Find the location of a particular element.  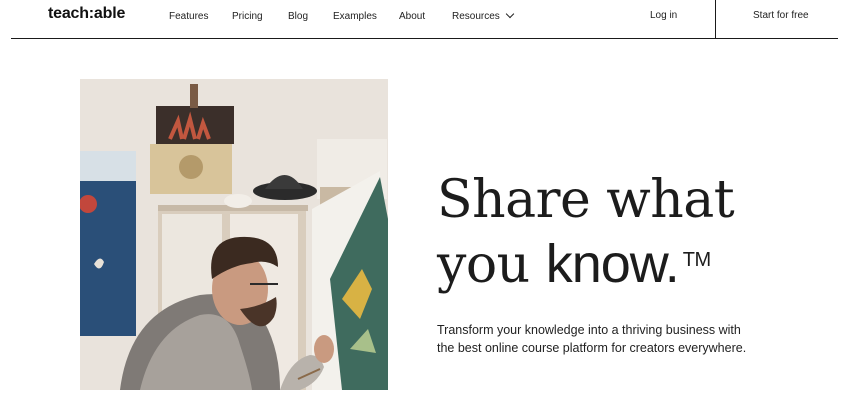

nav-blog: Blog is located at coordinates (298, 16).